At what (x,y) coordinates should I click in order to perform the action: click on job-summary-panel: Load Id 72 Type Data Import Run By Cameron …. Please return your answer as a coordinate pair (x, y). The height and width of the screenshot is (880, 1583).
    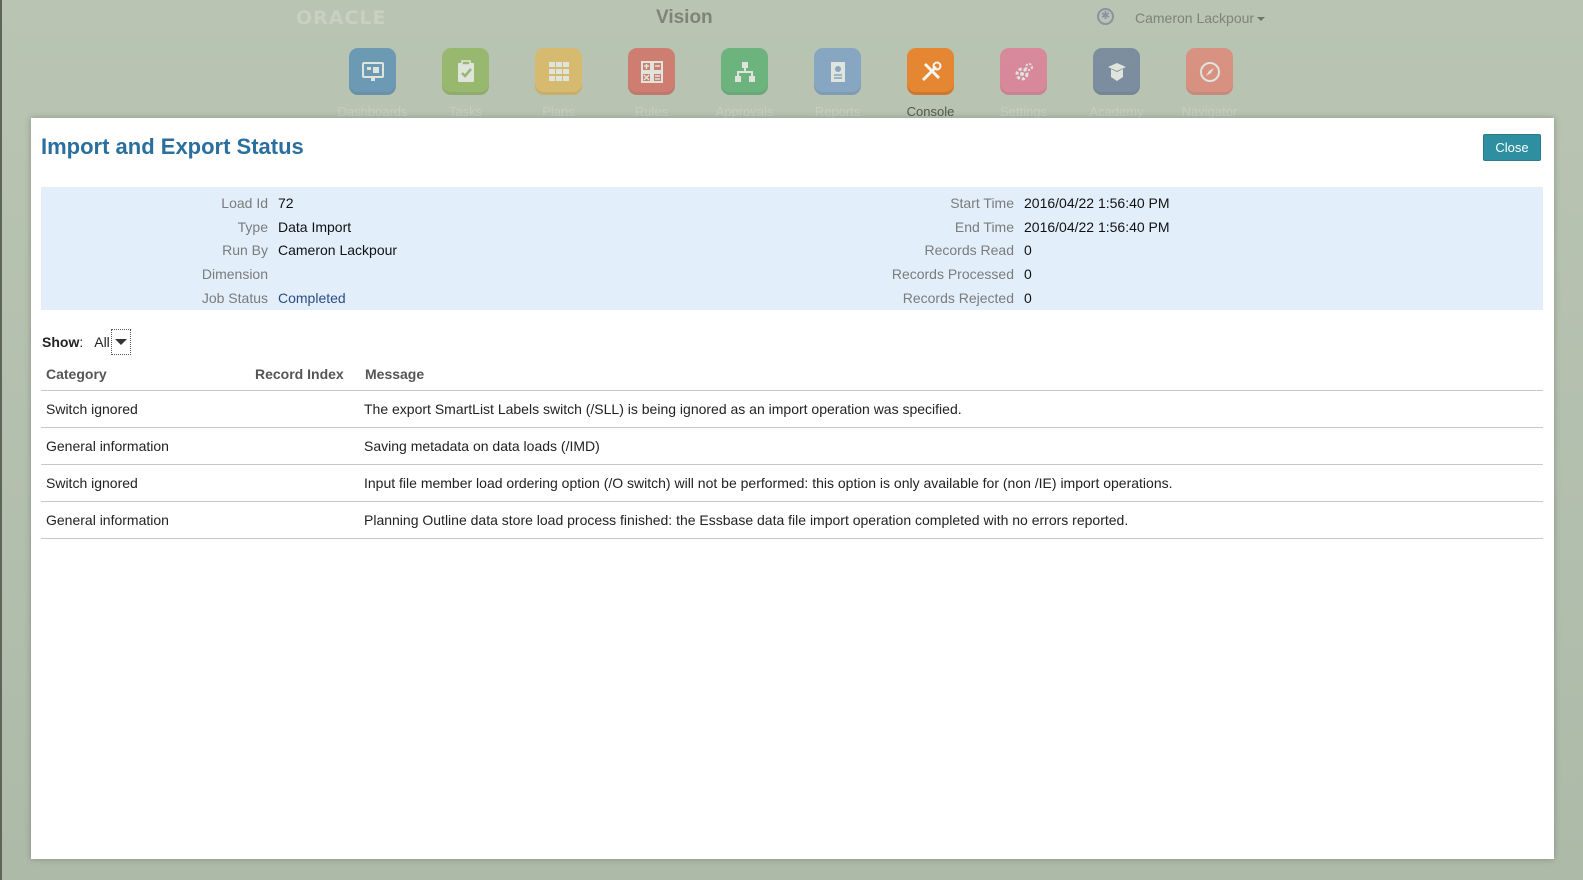
    Looking at the image, I should click on (792, 248).